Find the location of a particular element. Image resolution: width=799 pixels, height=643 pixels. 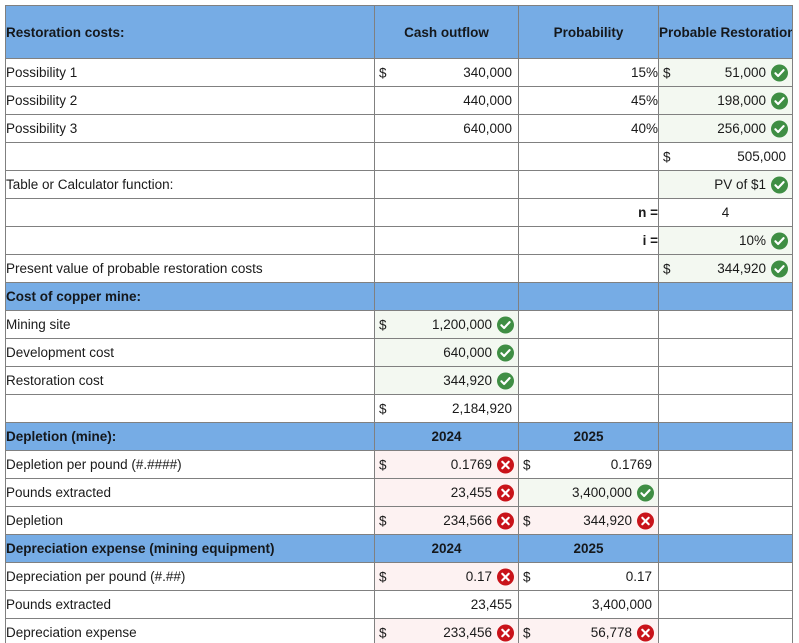

cell-total-probable-restoration-cost: $ 505,000 is located at coordinates (725, 156).